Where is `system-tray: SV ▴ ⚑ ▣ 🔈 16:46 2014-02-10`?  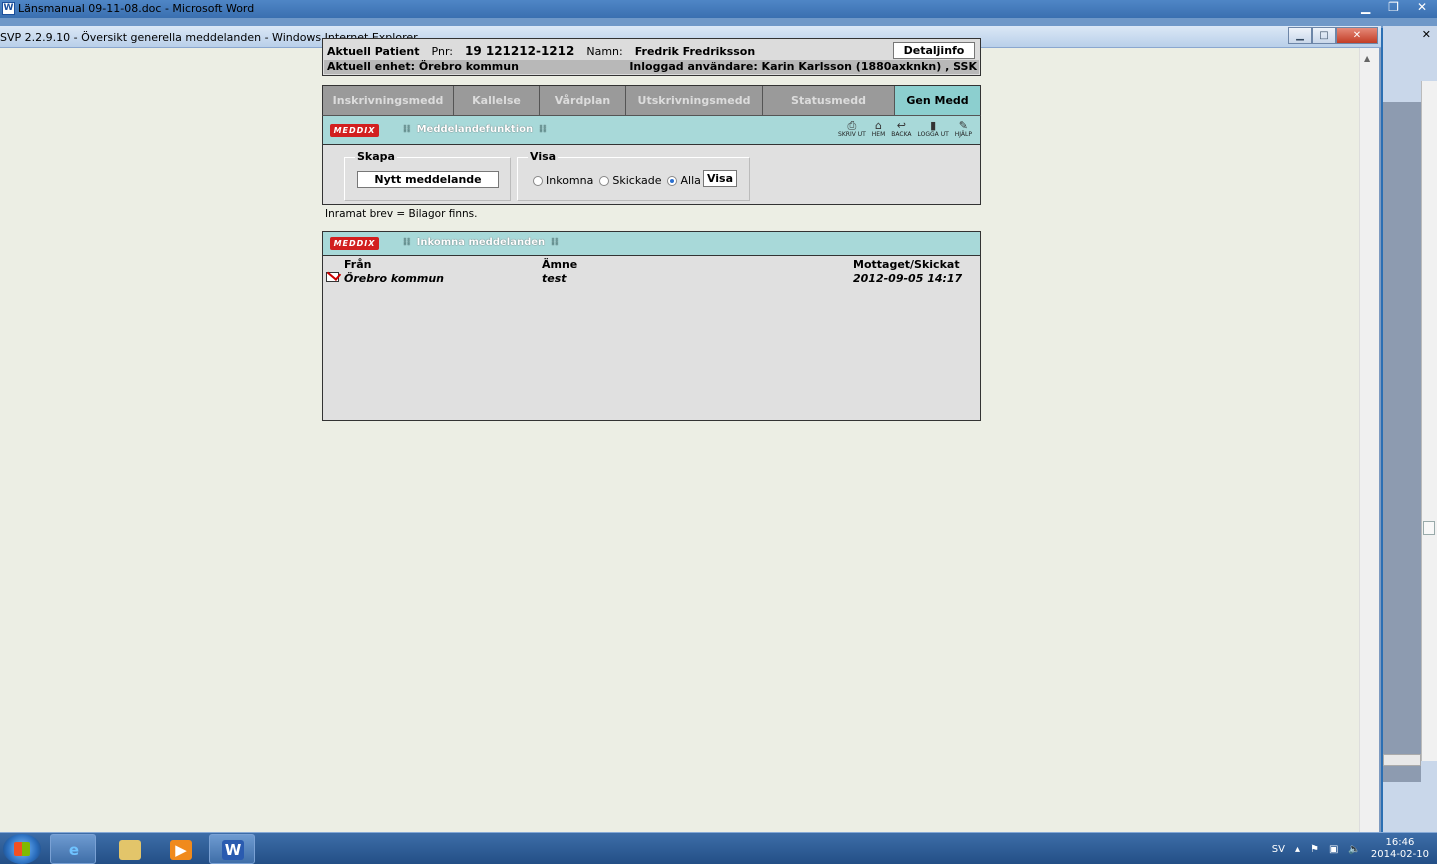 system-tray: SV ▴ ⚑ ▣ 🔈 16:46 2014-02-10 is located at coordinates (1354, 848).